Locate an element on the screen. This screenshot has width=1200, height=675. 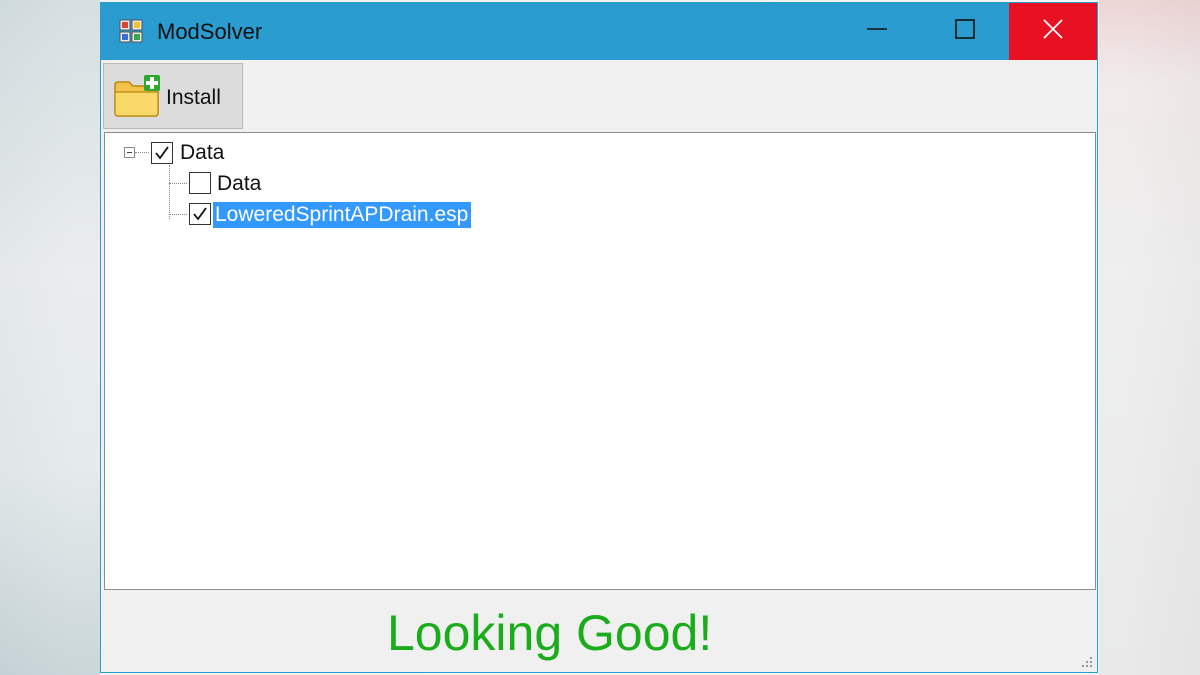
title-bar: ModSolver is located at coordinates (599, 31).